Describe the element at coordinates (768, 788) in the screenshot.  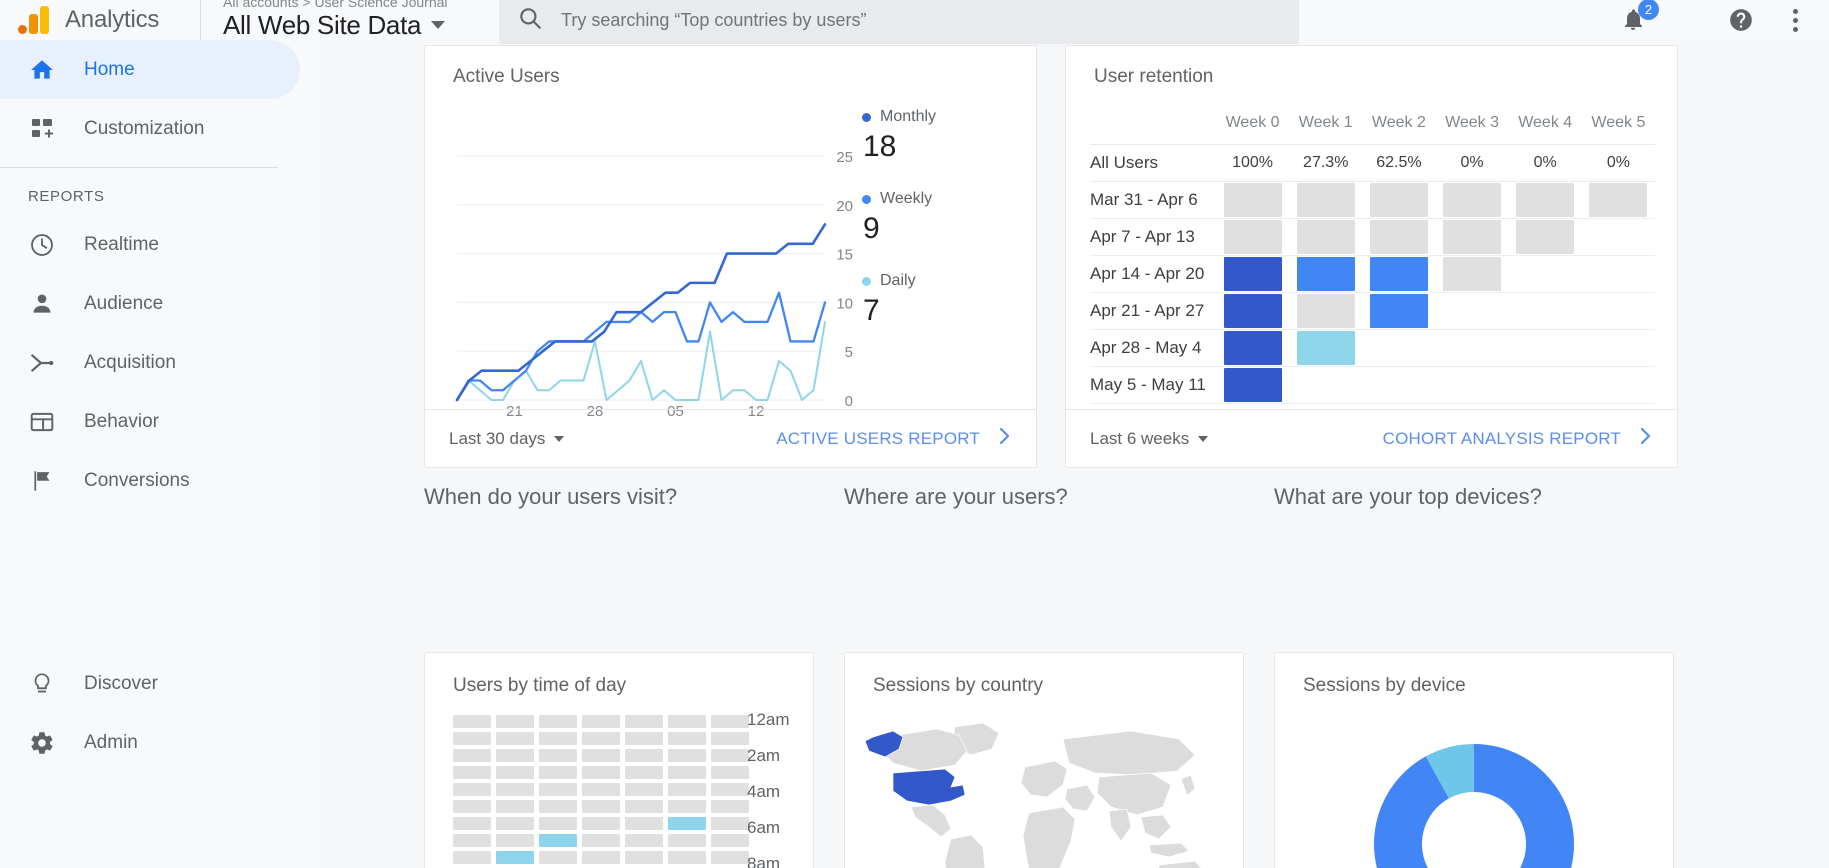
I see `heatmap-time-labels: 12am2am4am6am8am10am` at that location.